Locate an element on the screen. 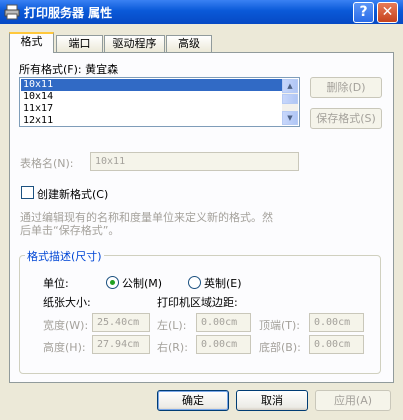 The height and width of the screenshot is (420, 403). bottom-margin-label: 底部(B): is located at coordinates (280, 347).